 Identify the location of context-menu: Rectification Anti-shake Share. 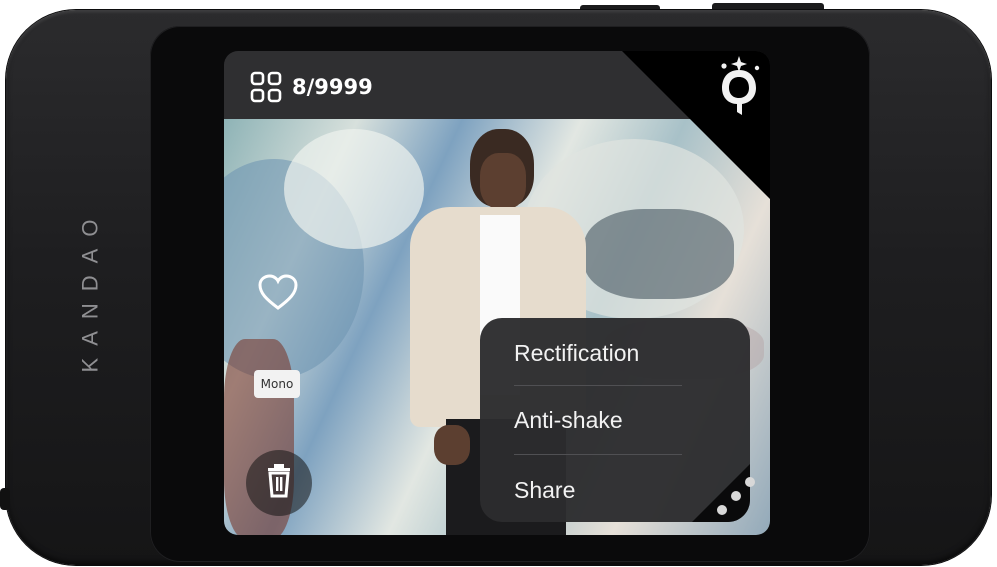
(615, 420).